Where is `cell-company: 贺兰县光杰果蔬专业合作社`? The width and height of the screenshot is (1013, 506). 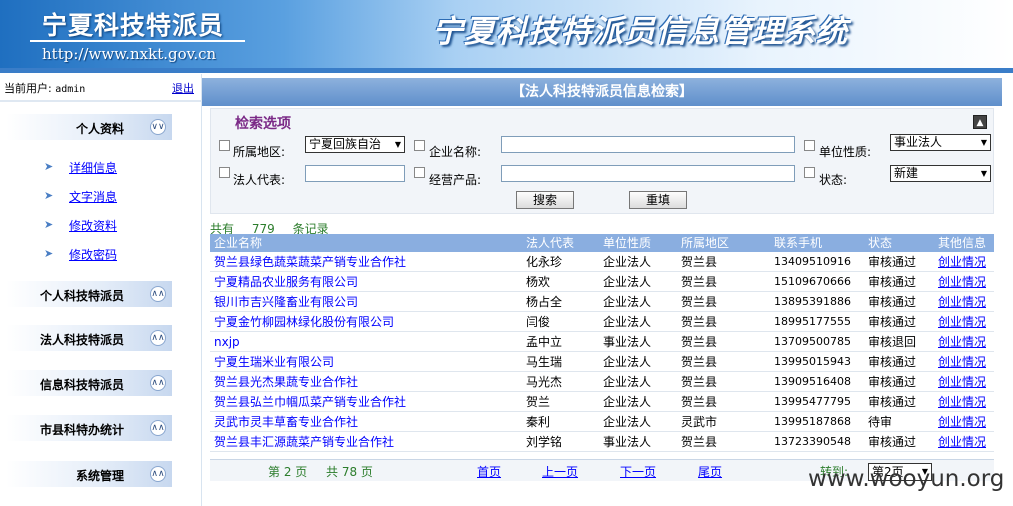 cell-company: 贺兰县光杰果蔬专业合作社 is located at coordinates (286, 382).